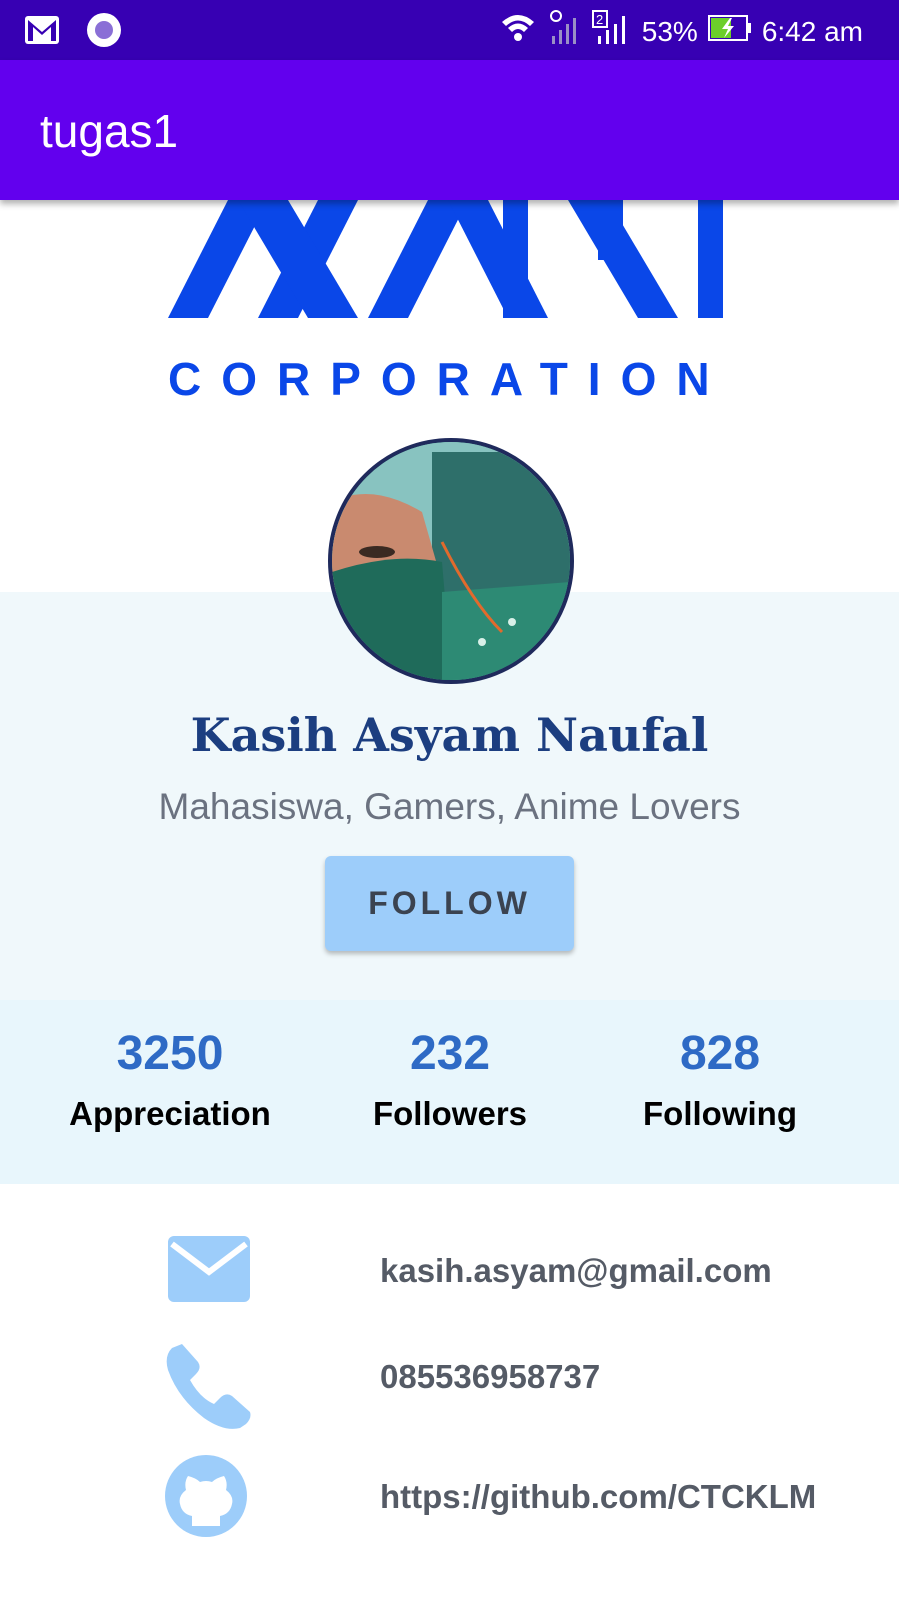  Describe the element at coordinates (729, 31) in the screenshot. I see `battery-icon` at that location.